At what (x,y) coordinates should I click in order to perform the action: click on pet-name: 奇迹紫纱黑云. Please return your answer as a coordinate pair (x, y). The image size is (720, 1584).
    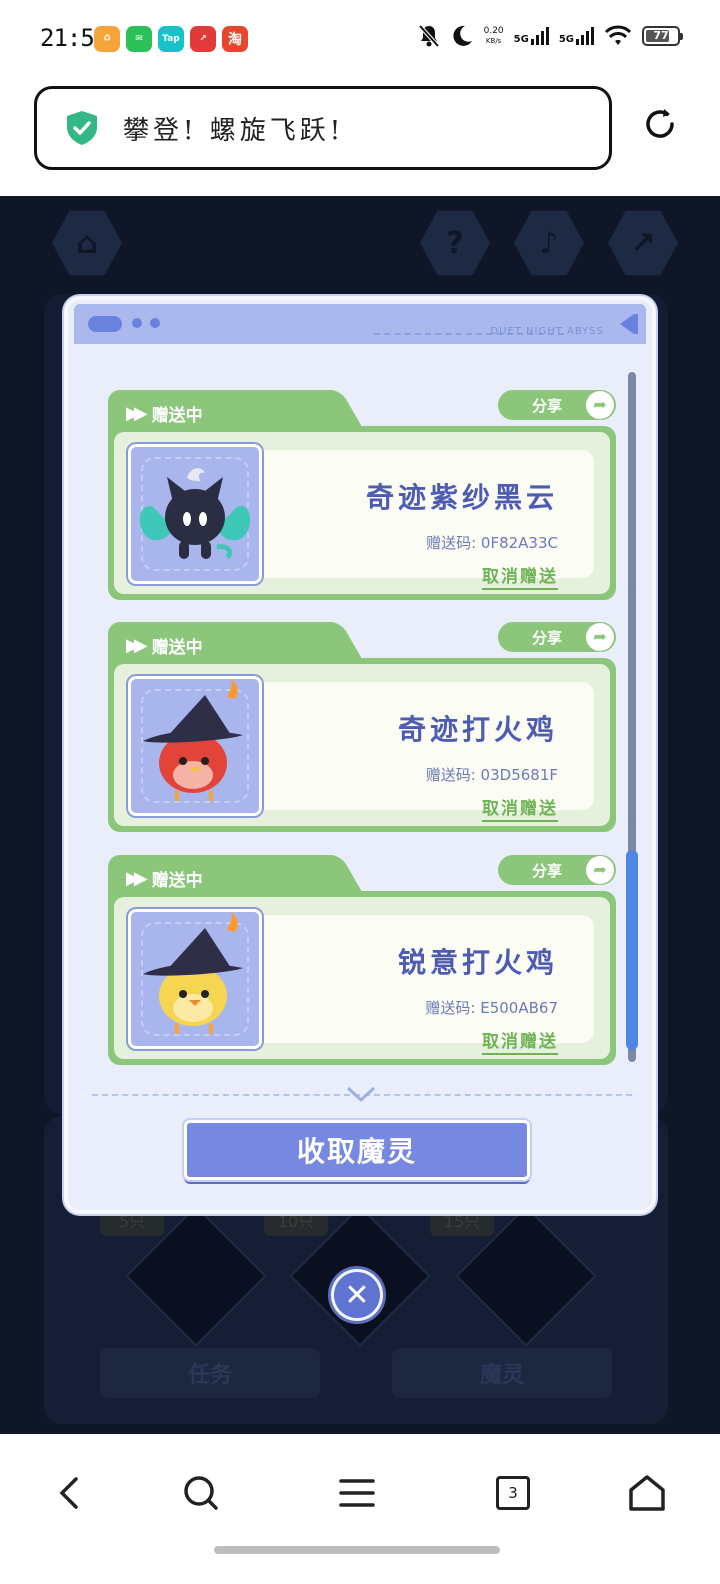
    Looking at the image, I should click on (461, 497).